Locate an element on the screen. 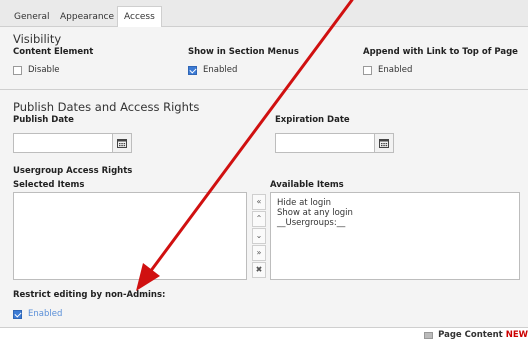 The height and width of the screenshot is (340, 528). disable-checkbox-label: Disable is located at coordinates (44, 70).